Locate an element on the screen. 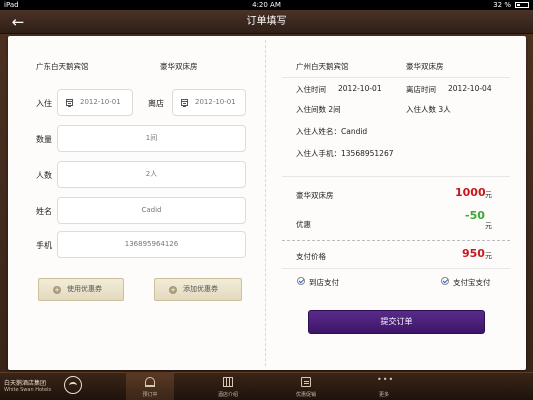 The width and height of the screenshot is (533, 400). checkout-date-field: 2012-10-01 is located at coordinates (209, 102).